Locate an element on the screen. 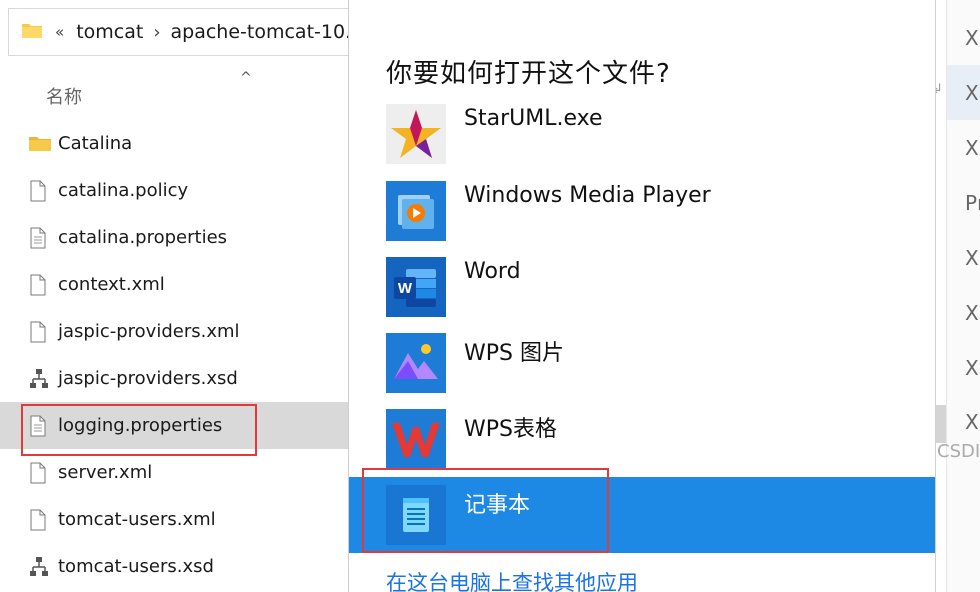 This screenshot has height=592, width=980. file-name: tomcat-users.xsd is located at coordinates (136, 566).